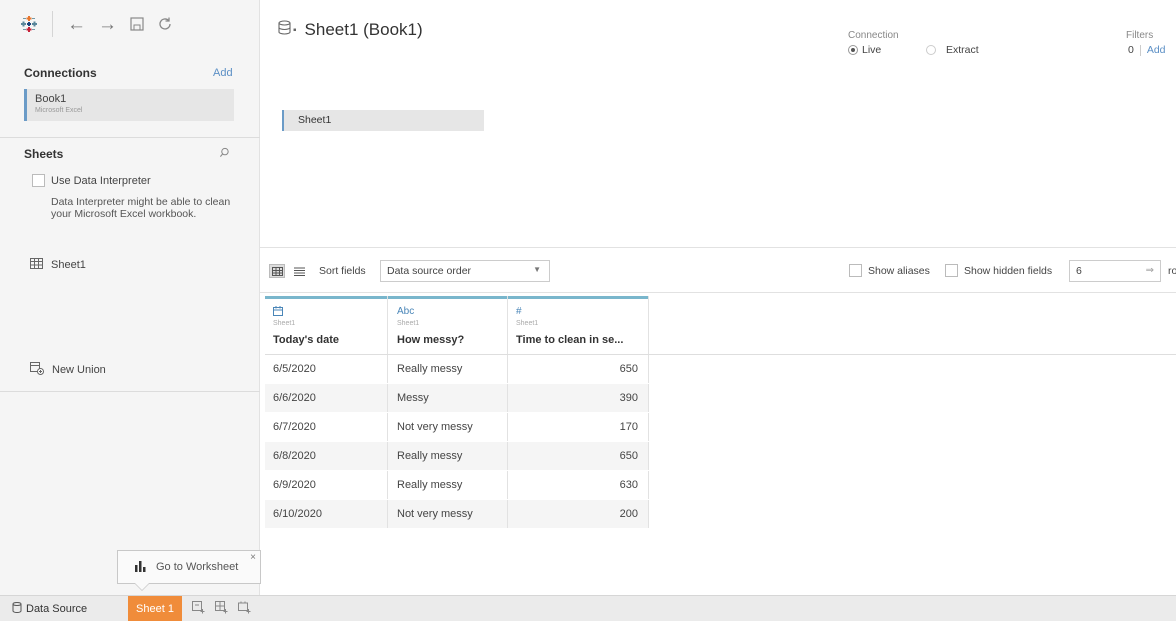  I want to click on table-cell: 6/10/2020, so click(326, 514).